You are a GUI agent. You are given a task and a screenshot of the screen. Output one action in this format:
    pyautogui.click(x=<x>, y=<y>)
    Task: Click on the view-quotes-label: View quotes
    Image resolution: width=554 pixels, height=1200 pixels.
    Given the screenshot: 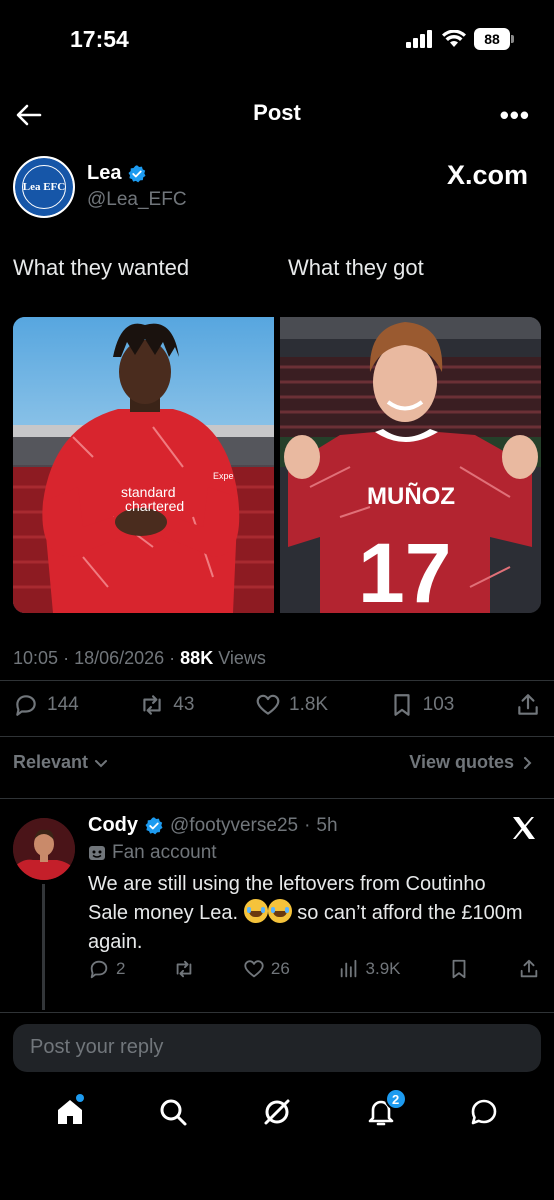 What is the action you would take?
    pyautogui.click(x=461, y=762)
    